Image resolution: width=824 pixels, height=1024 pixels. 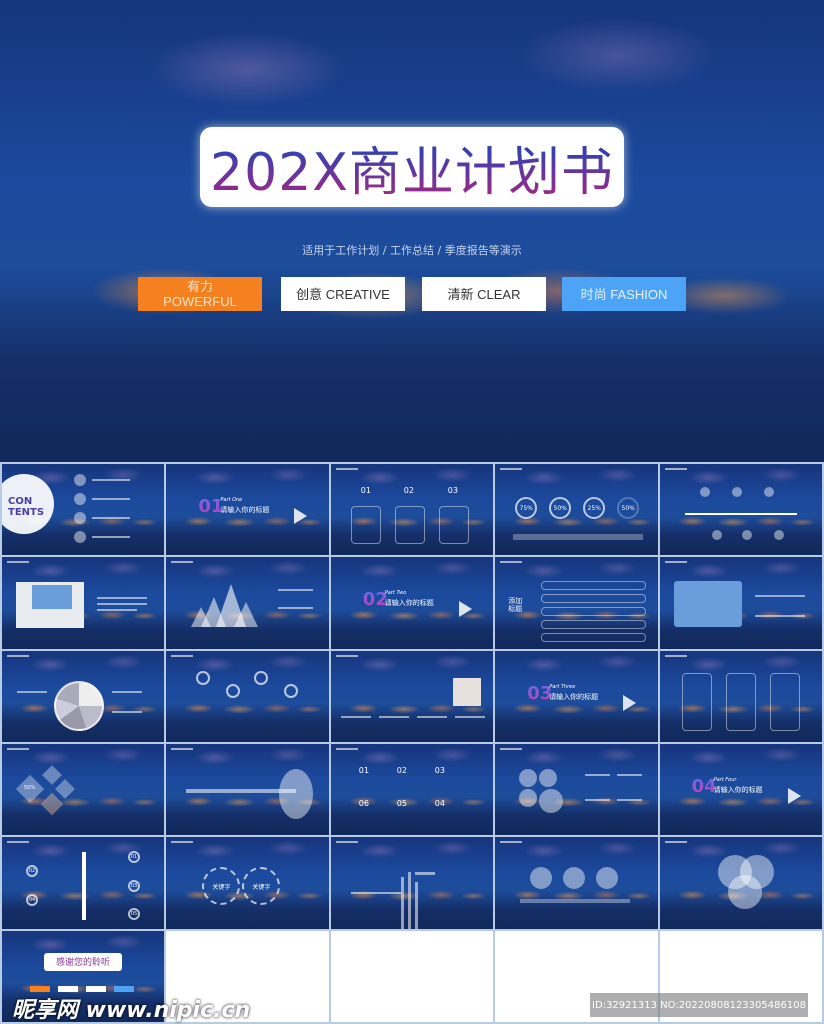 I want to click on empty-cell, so click(x=412, y=976).